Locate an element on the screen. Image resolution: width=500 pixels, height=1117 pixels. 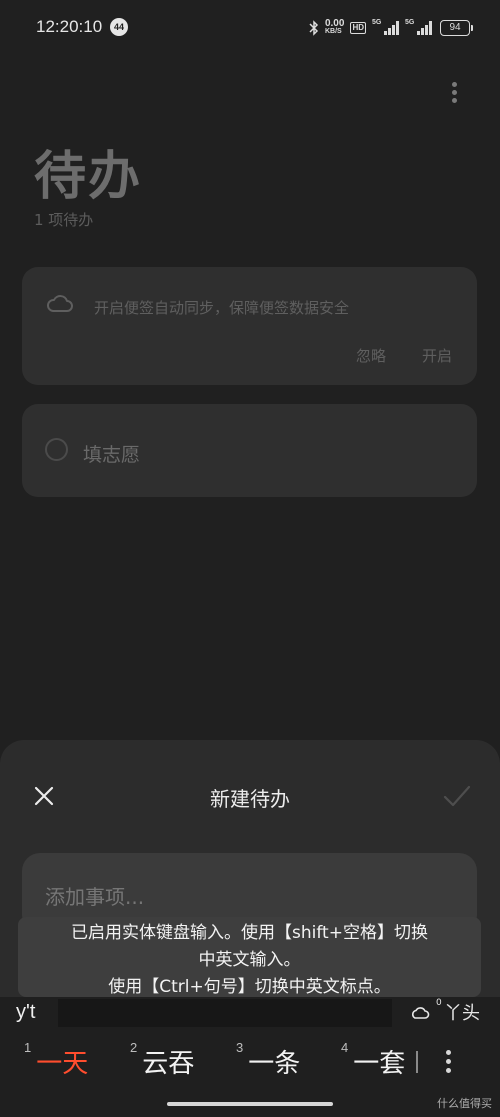
more-options-icon is located at coordinates (456, 94).